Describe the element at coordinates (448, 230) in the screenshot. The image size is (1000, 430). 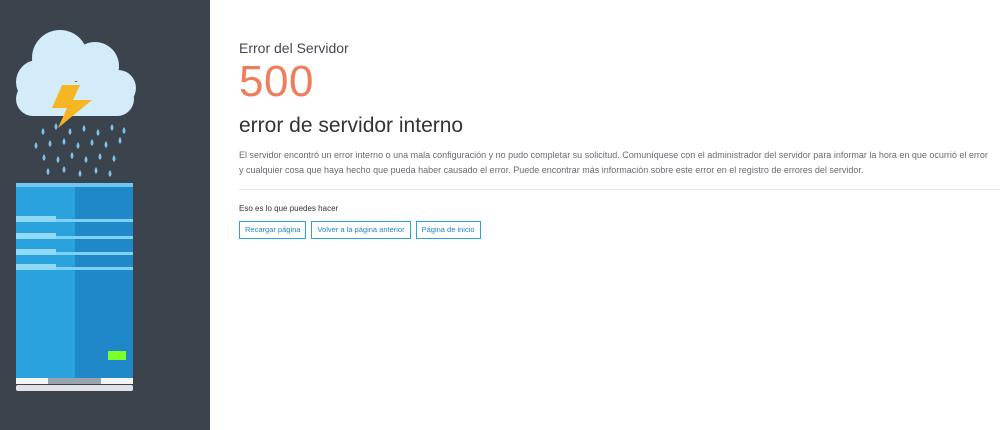
I see `home-page-button: Página de inicio` at that location.